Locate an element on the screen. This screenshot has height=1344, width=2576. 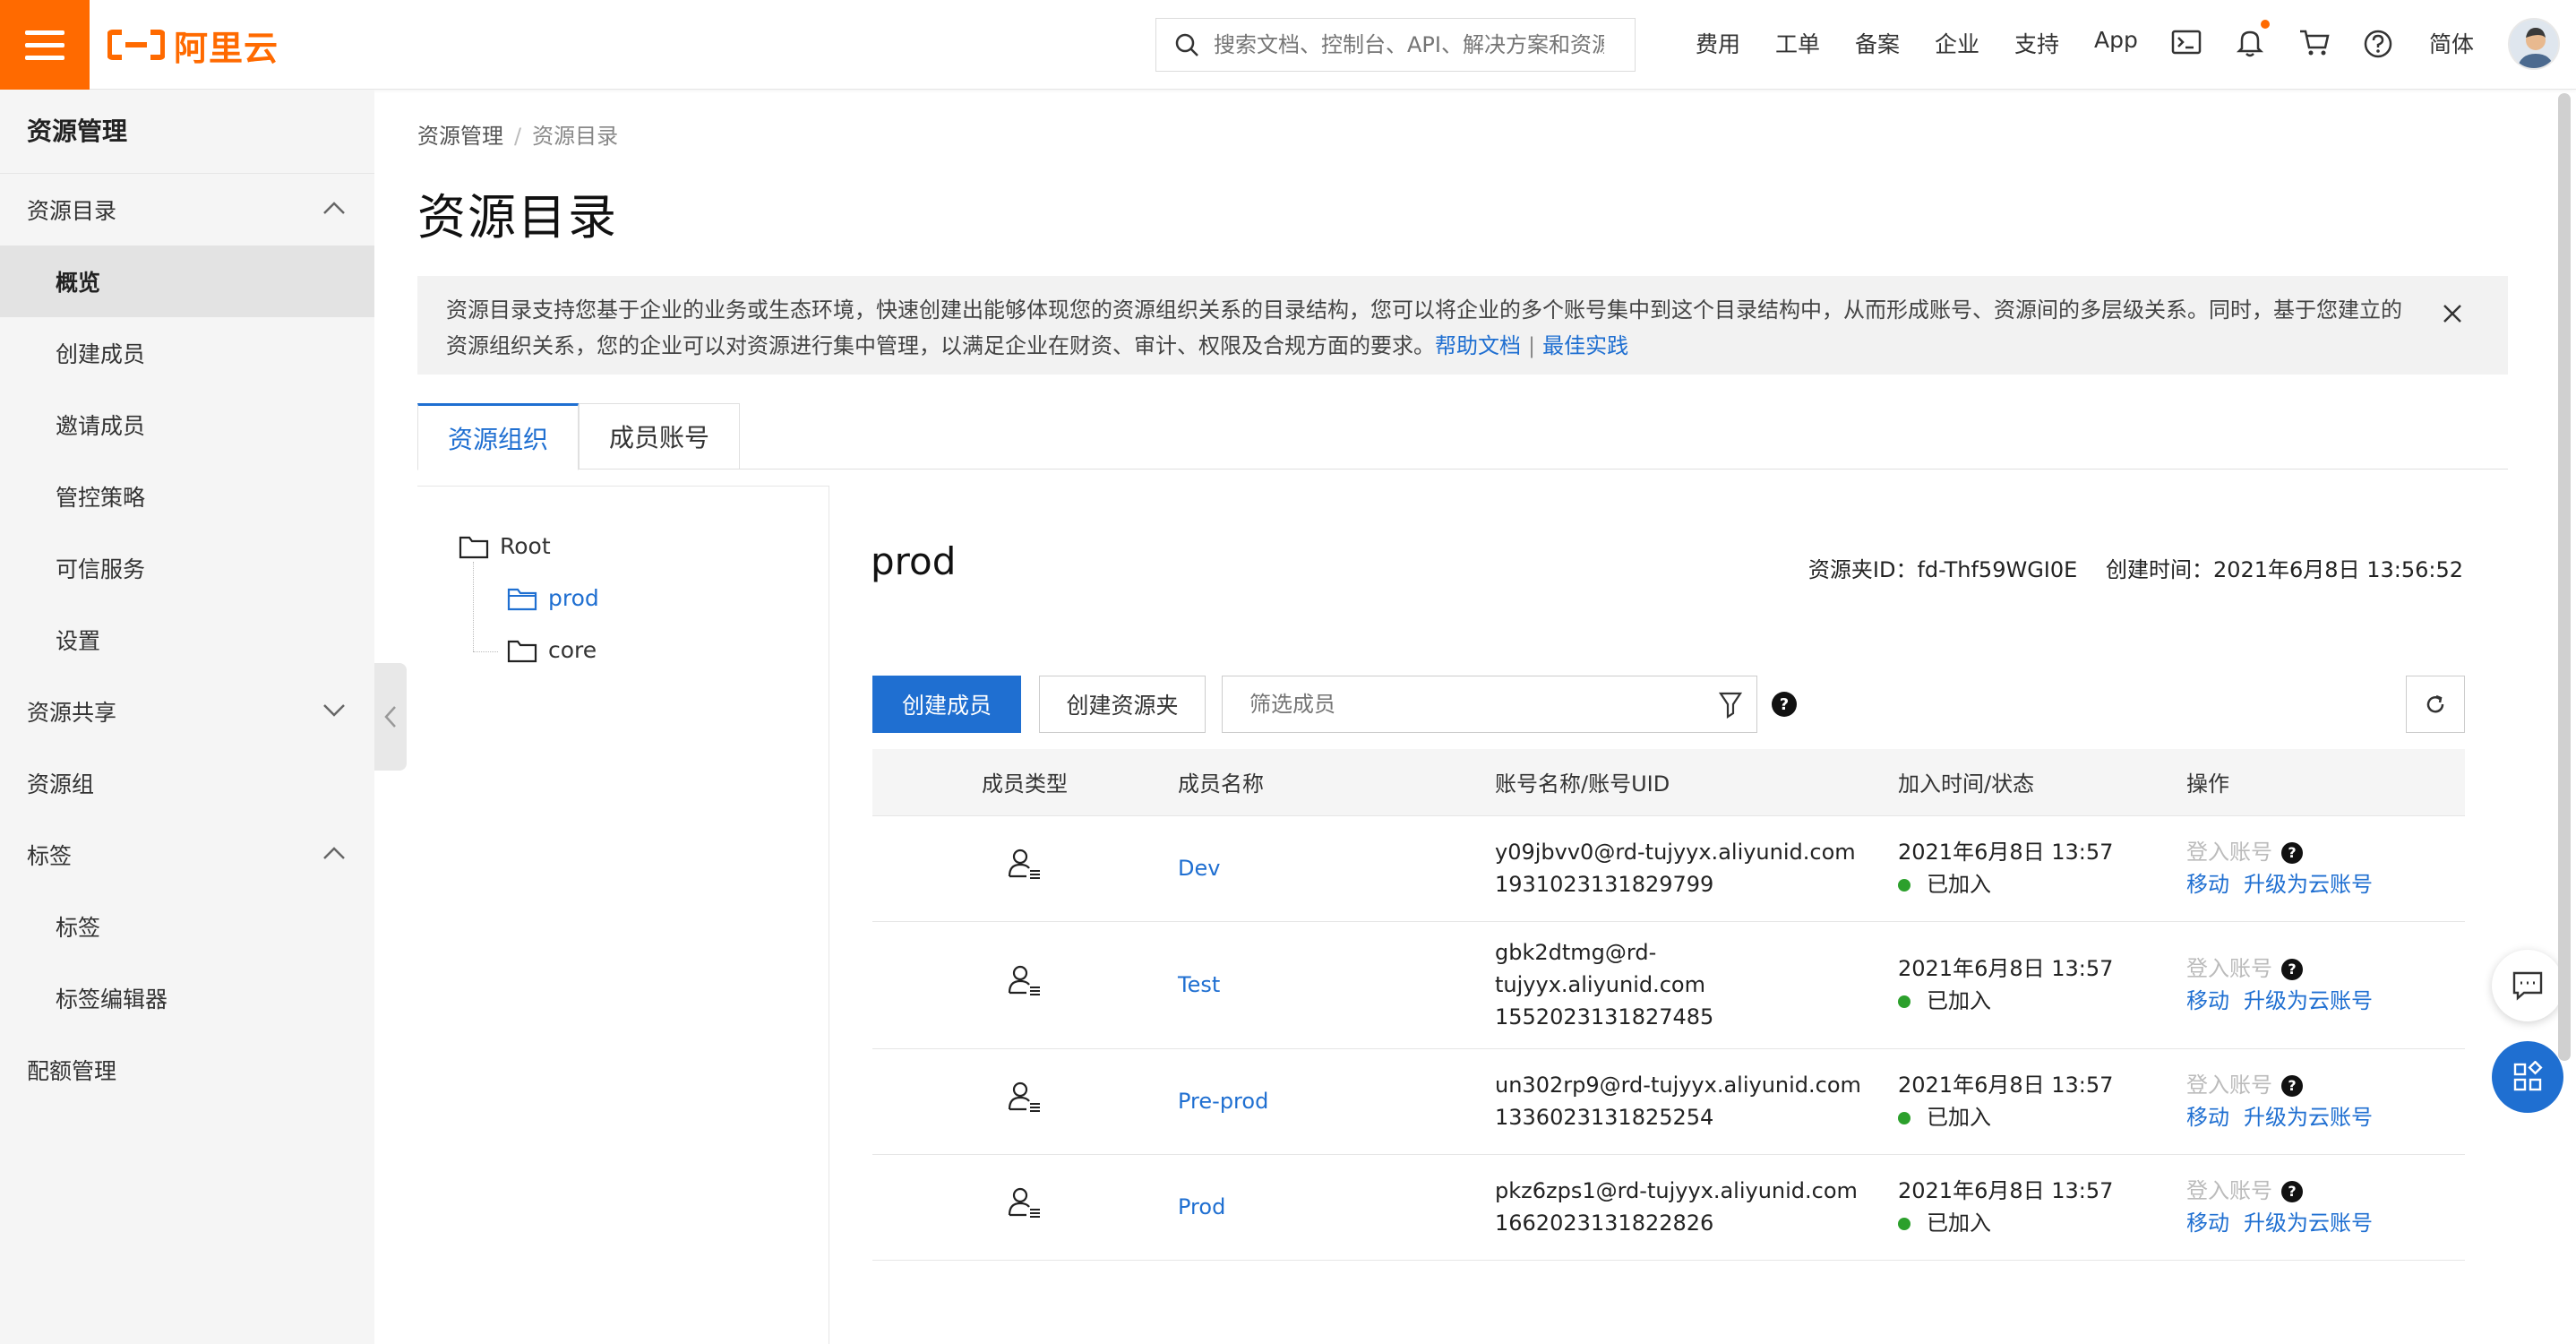
sidebar-item-tags: 标签 is located at coordinates (187, 927).